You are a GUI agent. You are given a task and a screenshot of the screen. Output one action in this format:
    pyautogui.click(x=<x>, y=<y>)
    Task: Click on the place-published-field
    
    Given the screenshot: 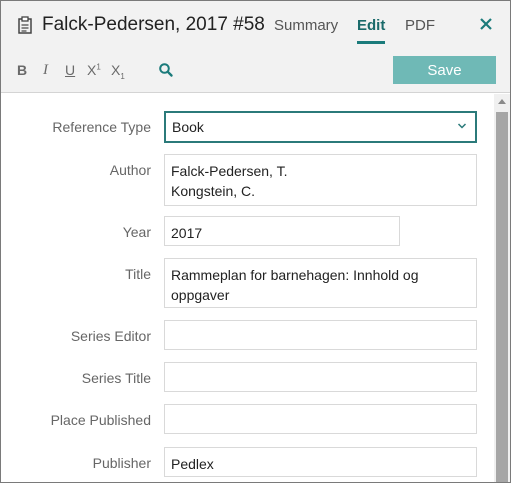 What is the action you would take?
    pyautogui.click(x=320, y=419)
    